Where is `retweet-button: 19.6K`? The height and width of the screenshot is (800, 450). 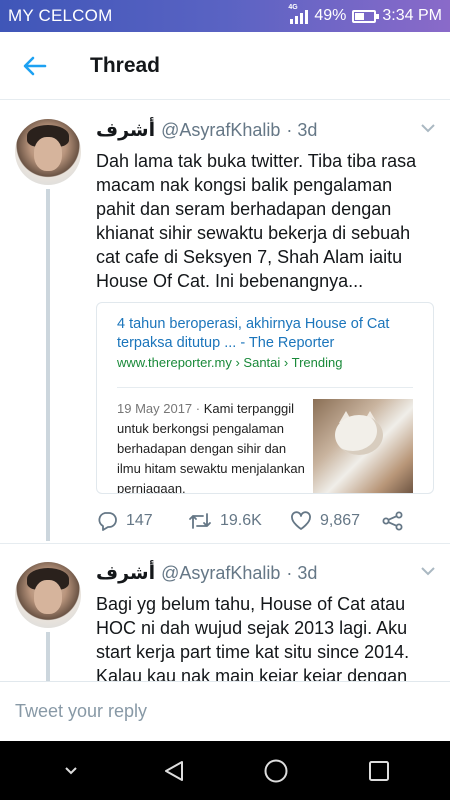 retweet-button: 19.6K is located at coordinates (239, 521).